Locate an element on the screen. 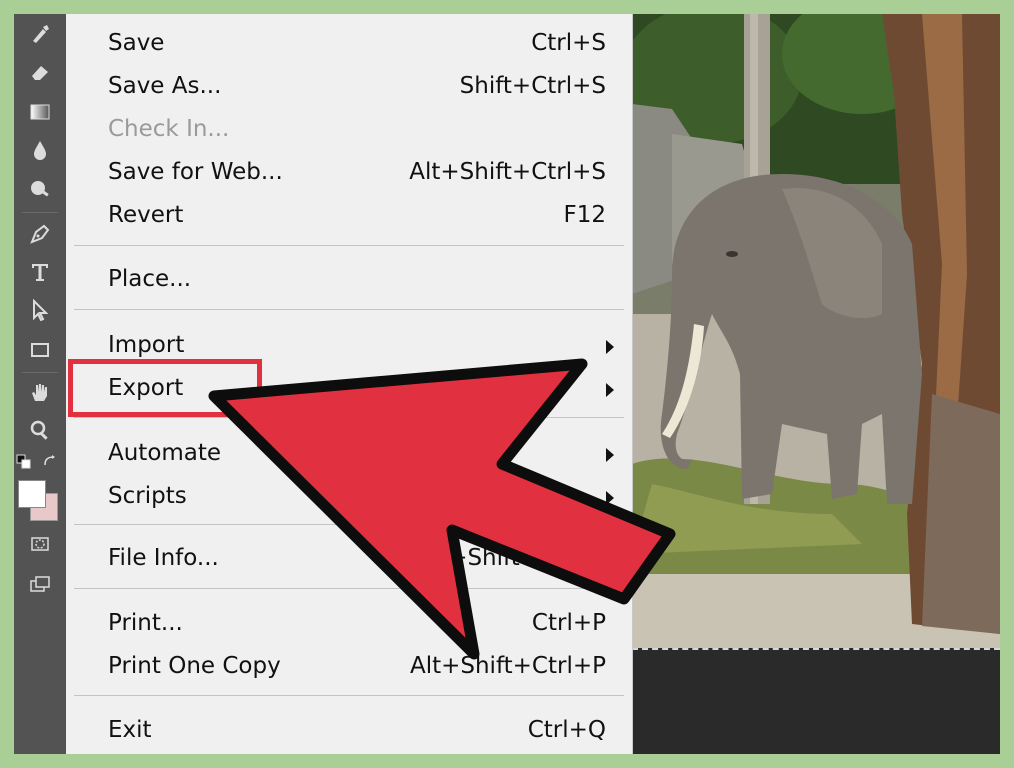 Image resolution: width=1014 pixels, height=768 pixels. menu-item-save-for-web: Save for Web... Alt+Shift+Ctrl+S is located at coordinates (349, 173).